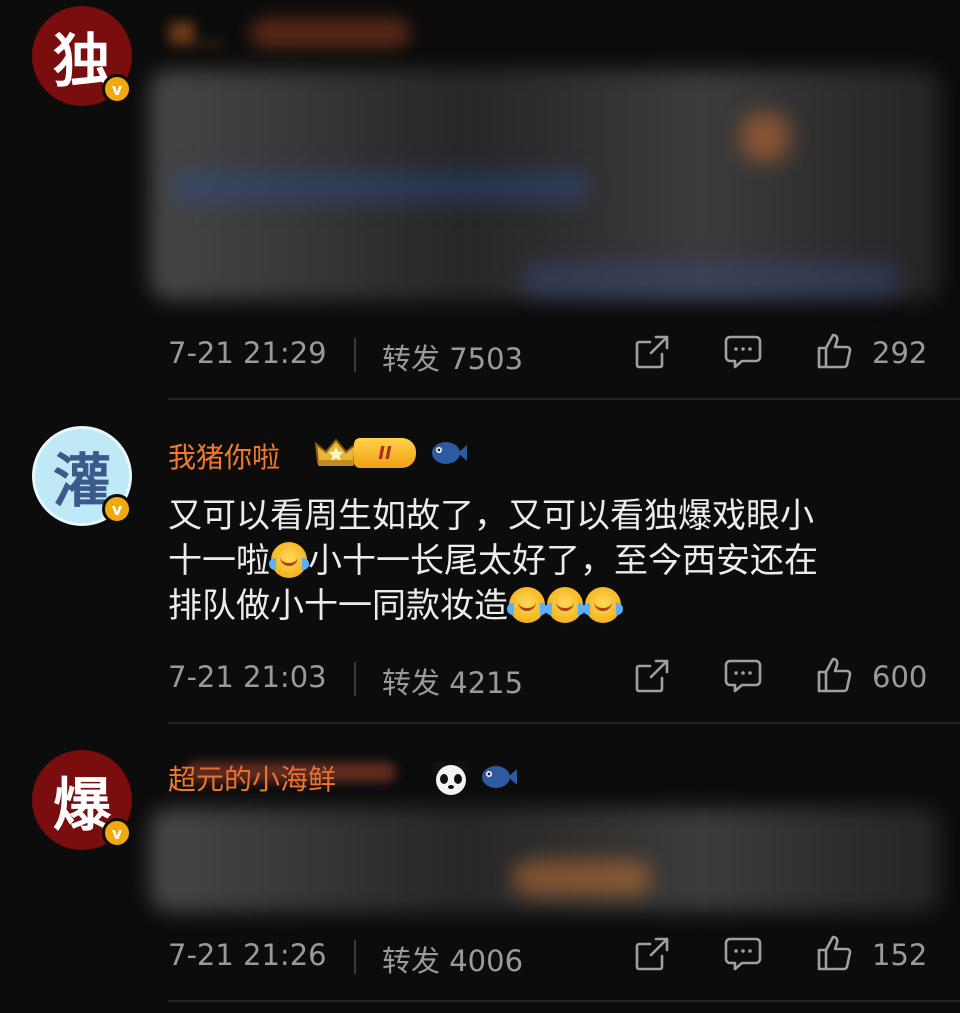 The width and height of the screenshot is (960, 1013). Describe the element at coordinates (548, 678) in the screenshot. I see `comment-footer: 7-21 21:03 转发 4215 600` at that location.